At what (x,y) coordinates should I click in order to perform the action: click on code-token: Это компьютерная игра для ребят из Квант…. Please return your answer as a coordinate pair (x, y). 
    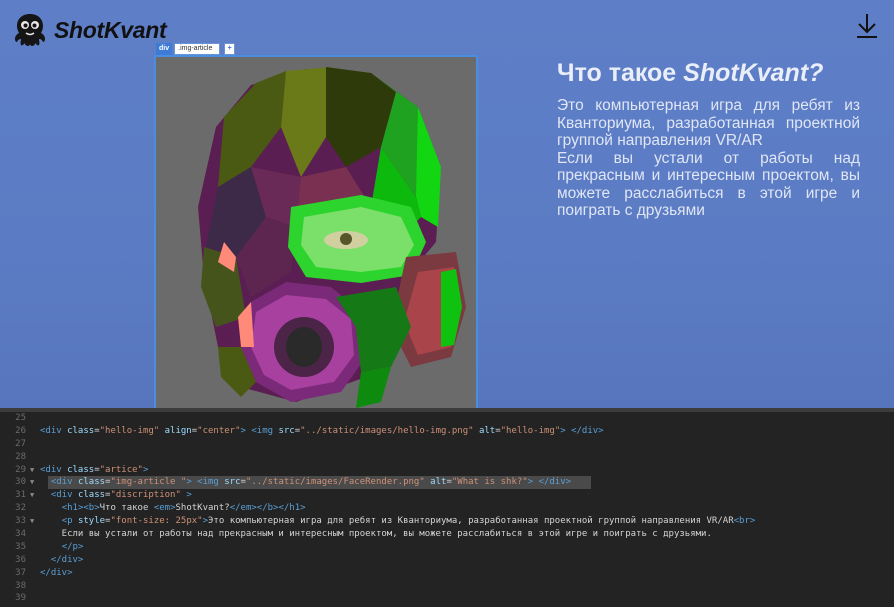
    Looking at the image, I should click on (471, 521).